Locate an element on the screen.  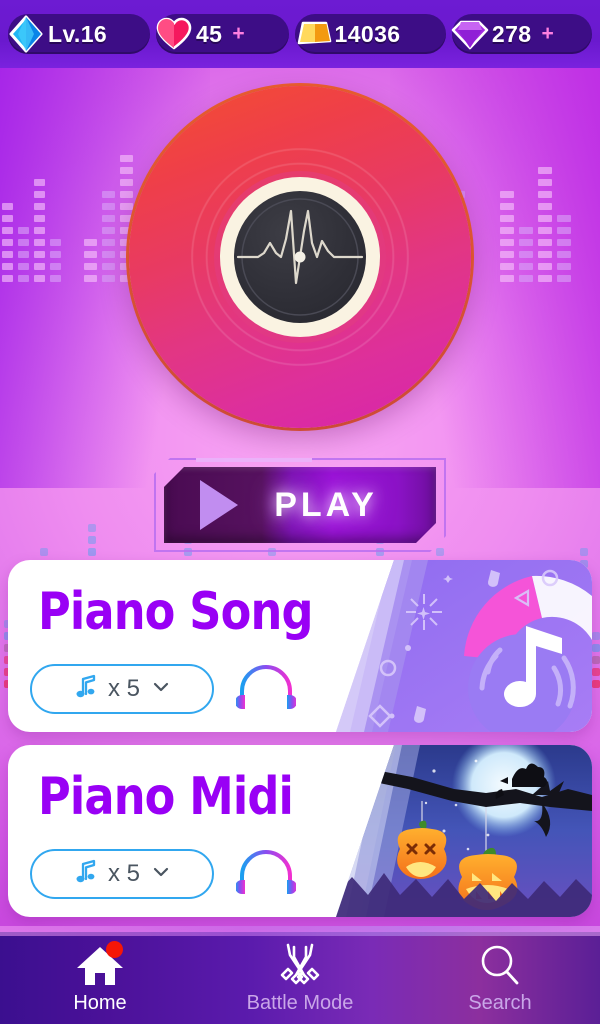
play-button-area: PLAY is located at coordinates (300, 505).